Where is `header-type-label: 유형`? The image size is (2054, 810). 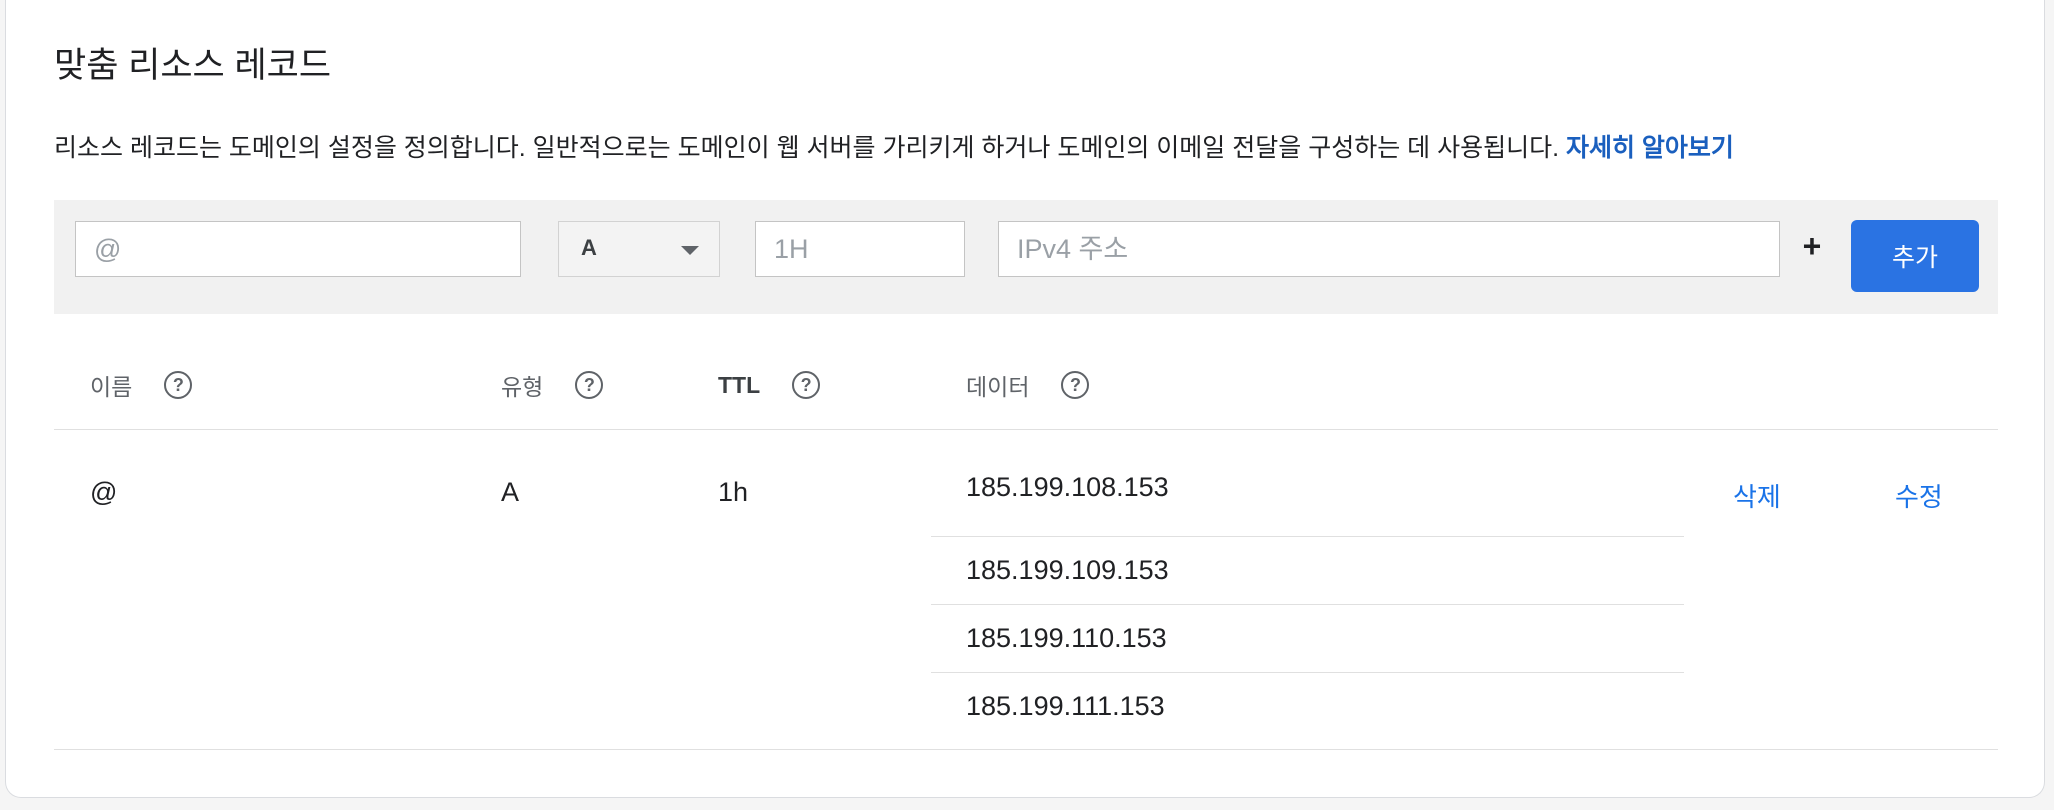 header-type-label: 유형 is located at coordinates (522, 387).